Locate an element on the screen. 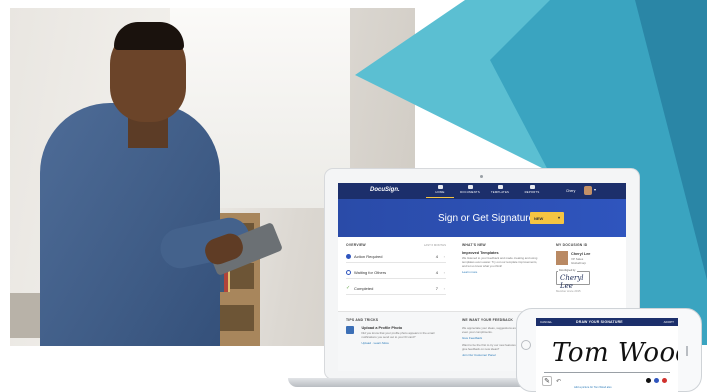  id-signature-label: DocuSigned by: is located at coordinates (567, 270).